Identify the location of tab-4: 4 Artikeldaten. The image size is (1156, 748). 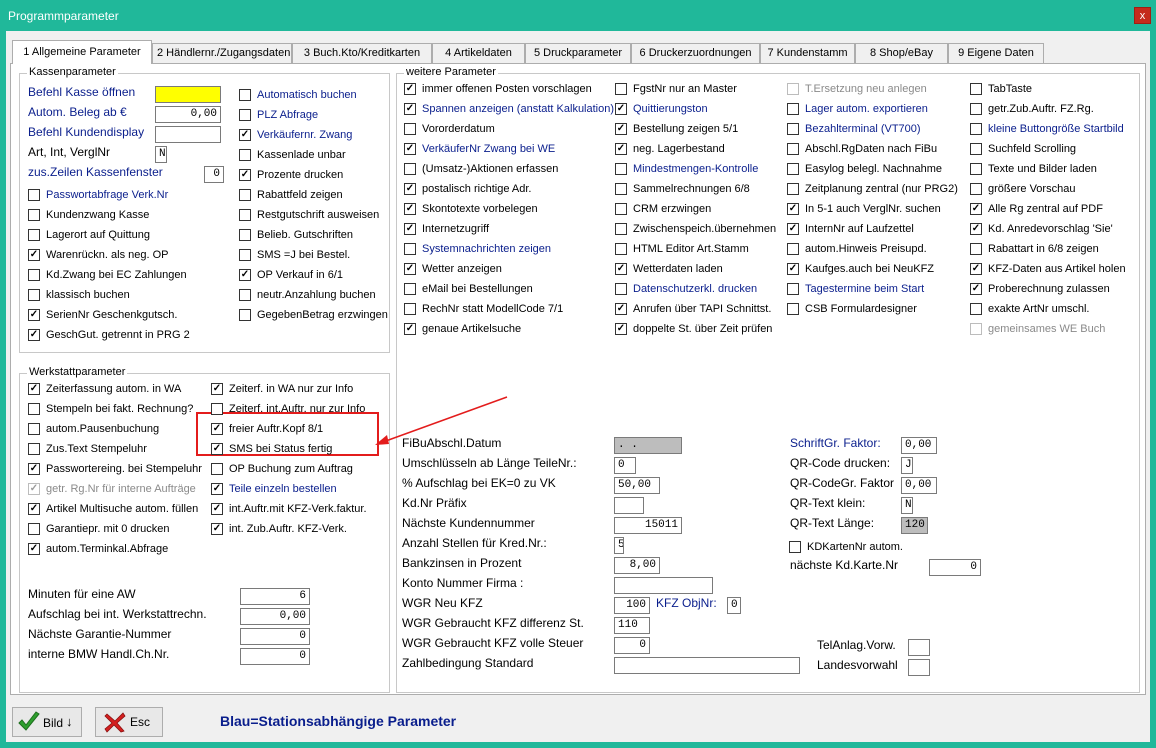
(478, 53).